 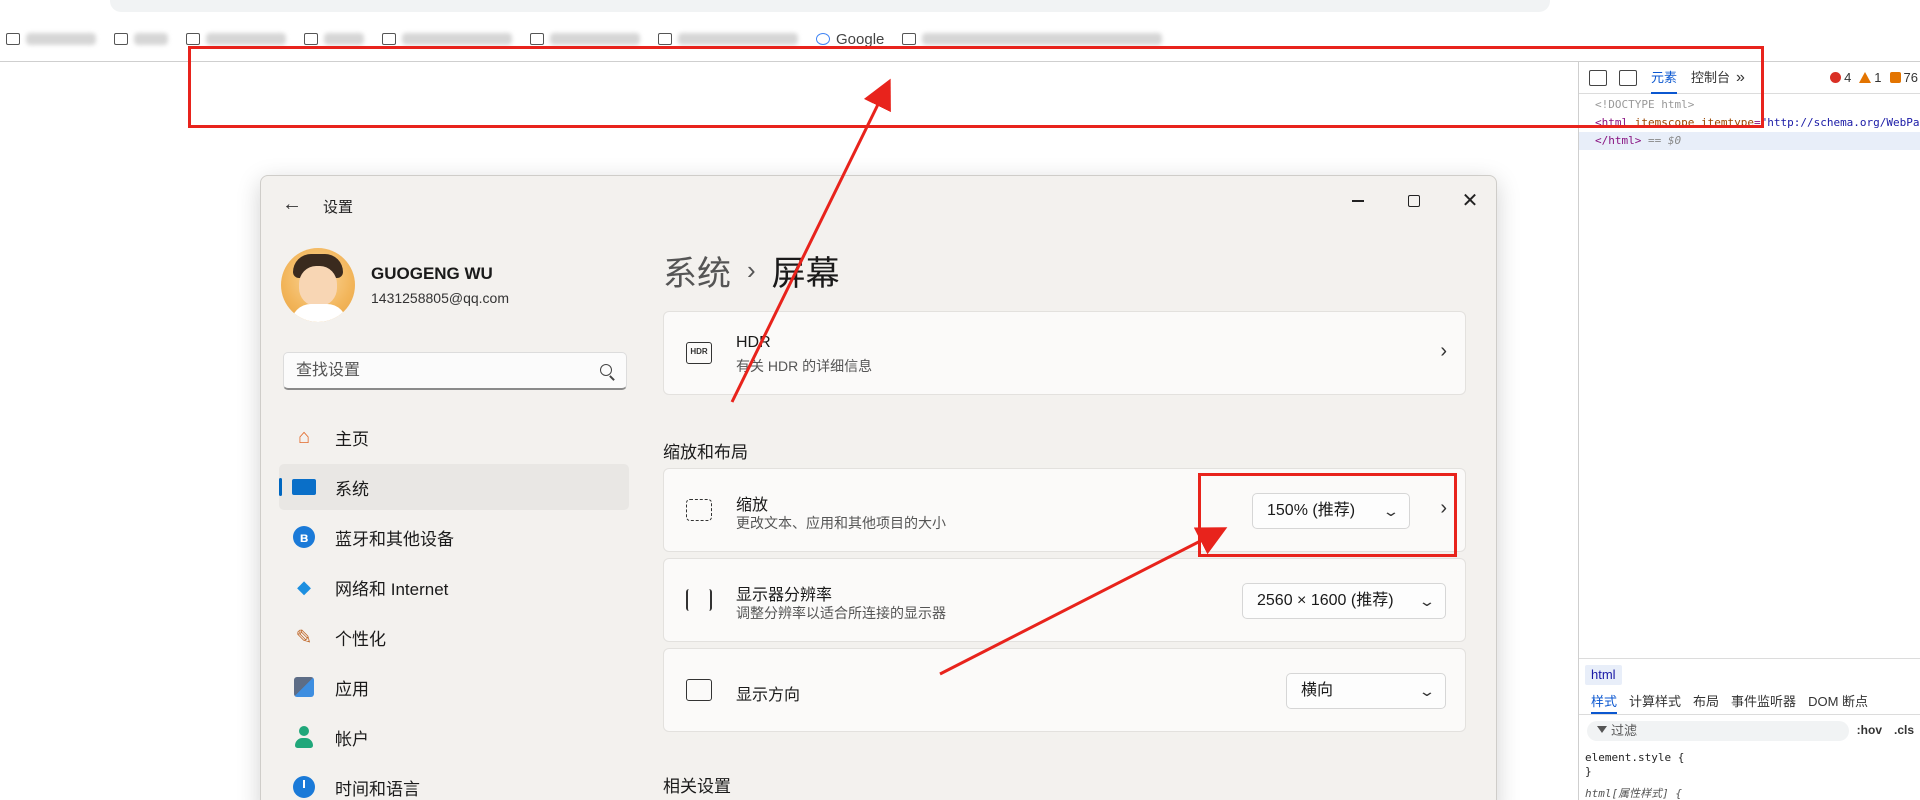 What do you see at coordinates (810, 240) in the screenshot?
I see `annotation-arrow-up` at bounding box center [810, 240].